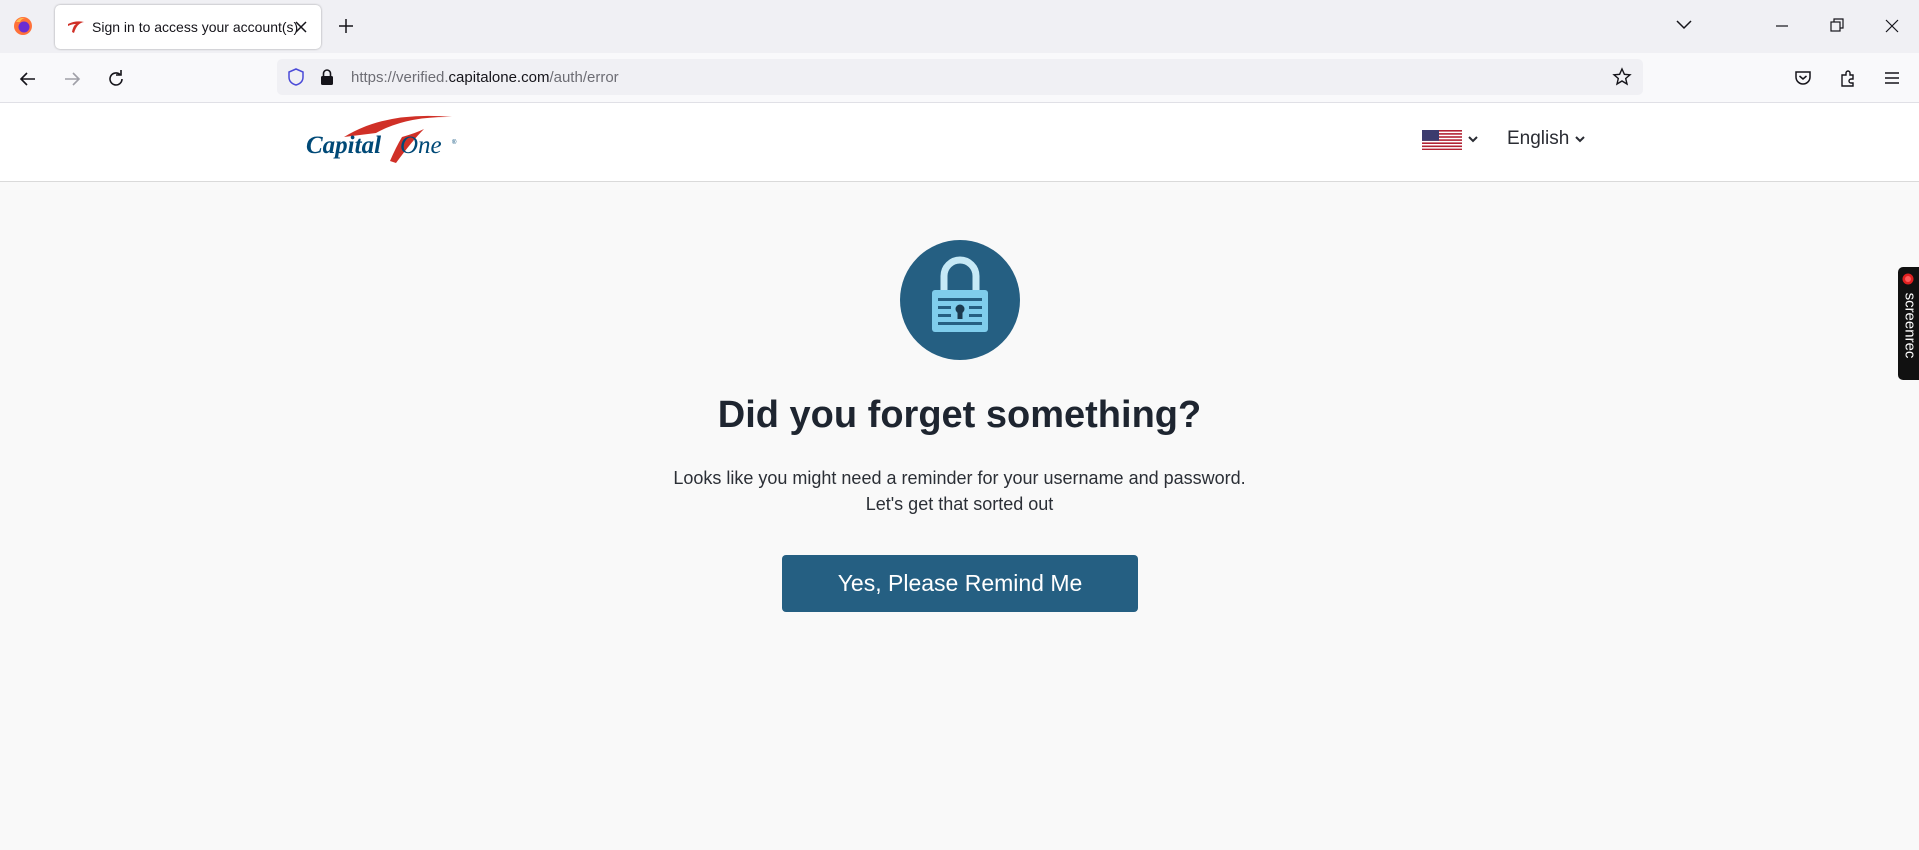 The image size is (1919, 850). What do you see at coordinates (1837, 26) in the screenshot?
I see `restore-icon` at bounding box center [1837, 26].